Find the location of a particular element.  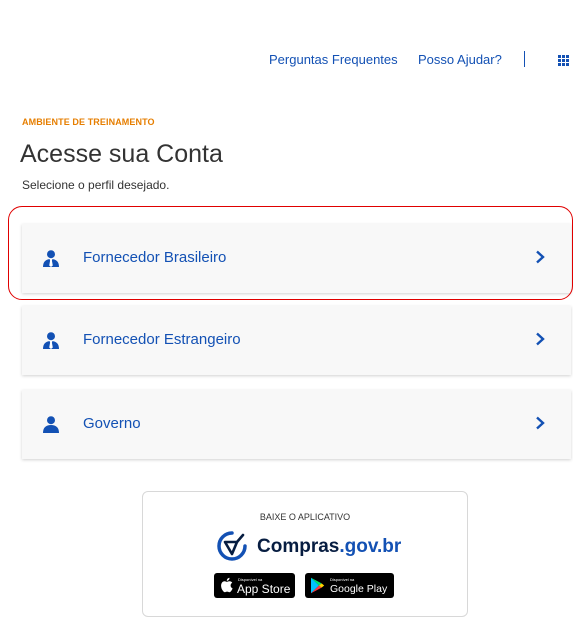

faq-link: Perguntas Frequentes is located at coordinates (333, 59).